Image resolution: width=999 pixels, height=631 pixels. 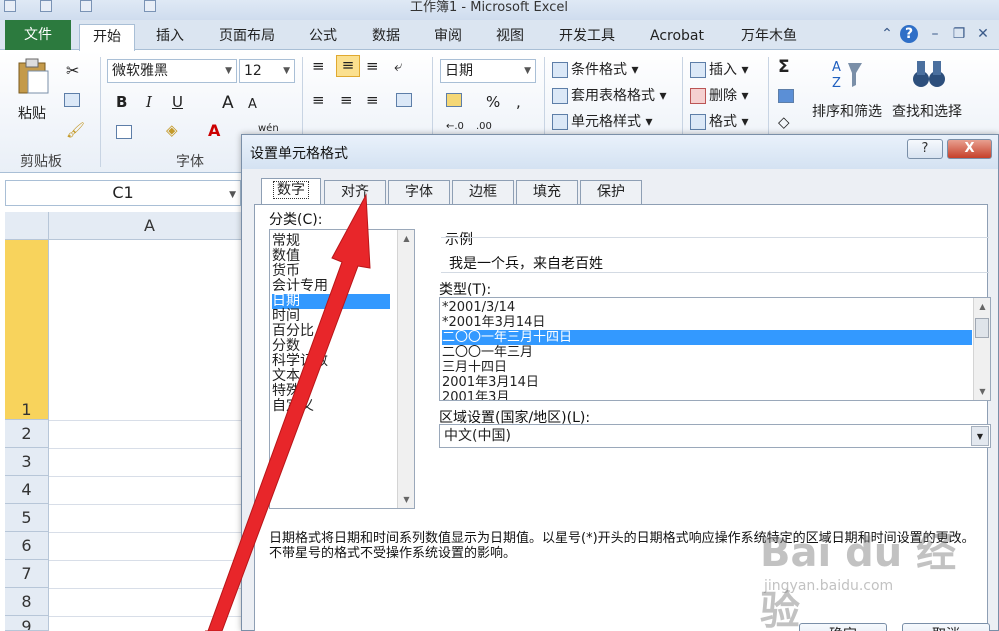 I want to click on tab-file: 文件, so click(x=38, y=35).